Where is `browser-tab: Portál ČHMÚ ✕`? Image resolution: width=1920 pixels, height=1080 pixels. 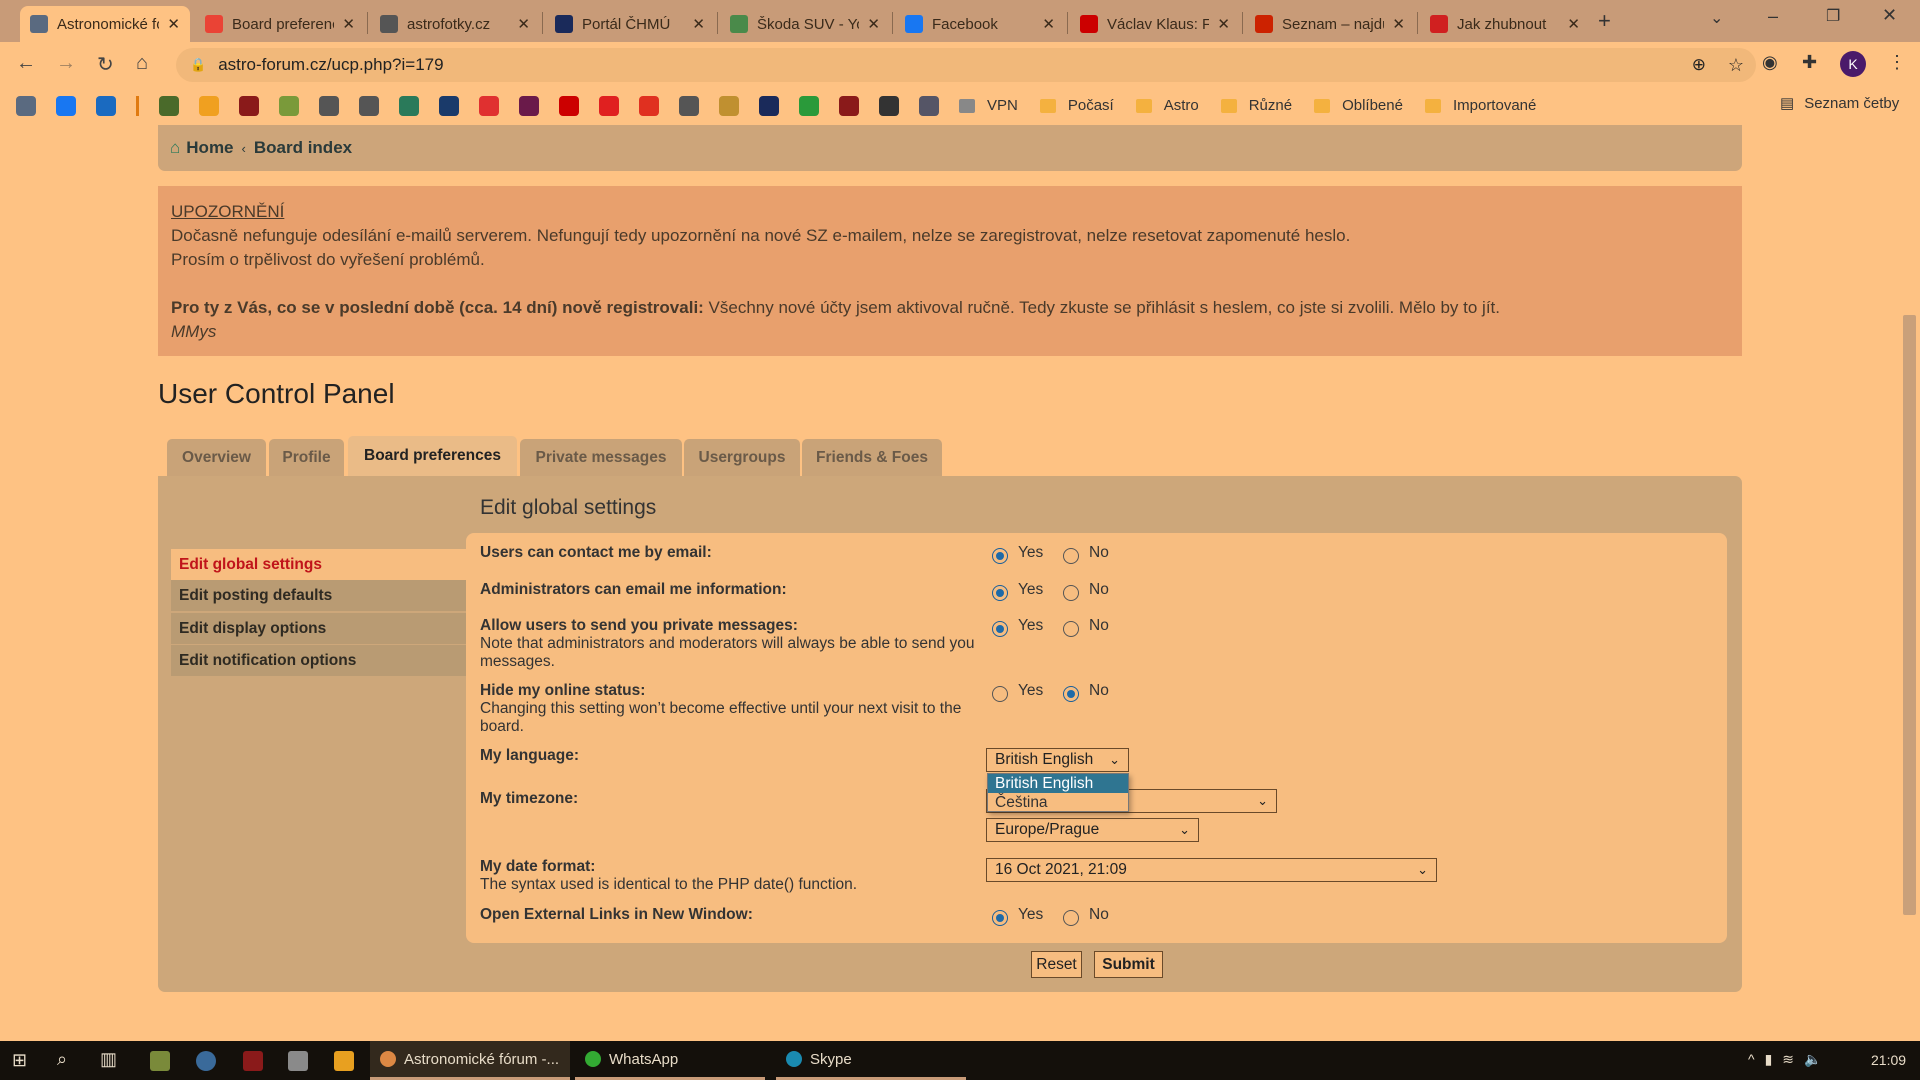 browser-tab: Portál ČHMÚ ✕ is located at coordinates (630, 24).